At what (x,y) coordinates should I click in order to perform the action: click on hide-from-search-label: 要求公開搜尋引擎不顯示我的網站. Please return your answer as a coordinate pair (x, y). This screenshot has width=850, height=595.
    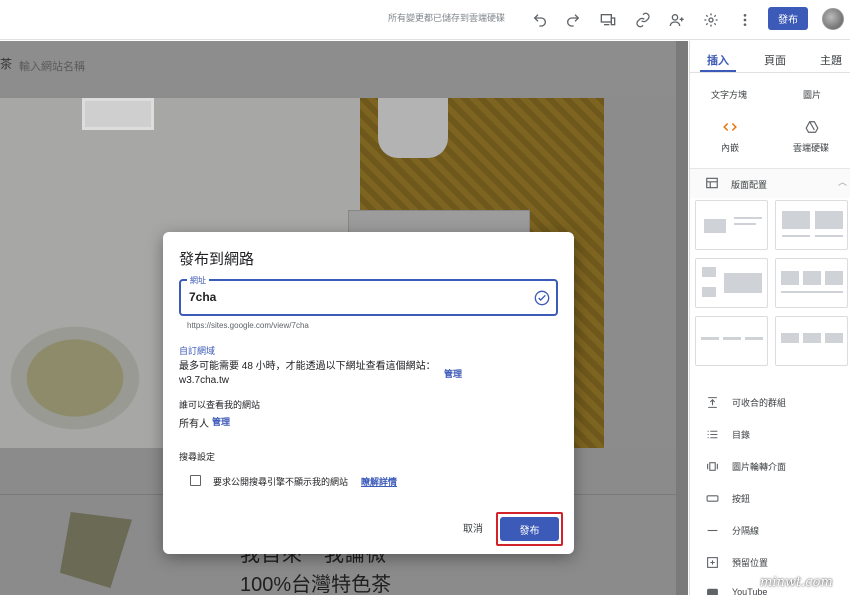
    Looking at the image, I should click on (280, 481).